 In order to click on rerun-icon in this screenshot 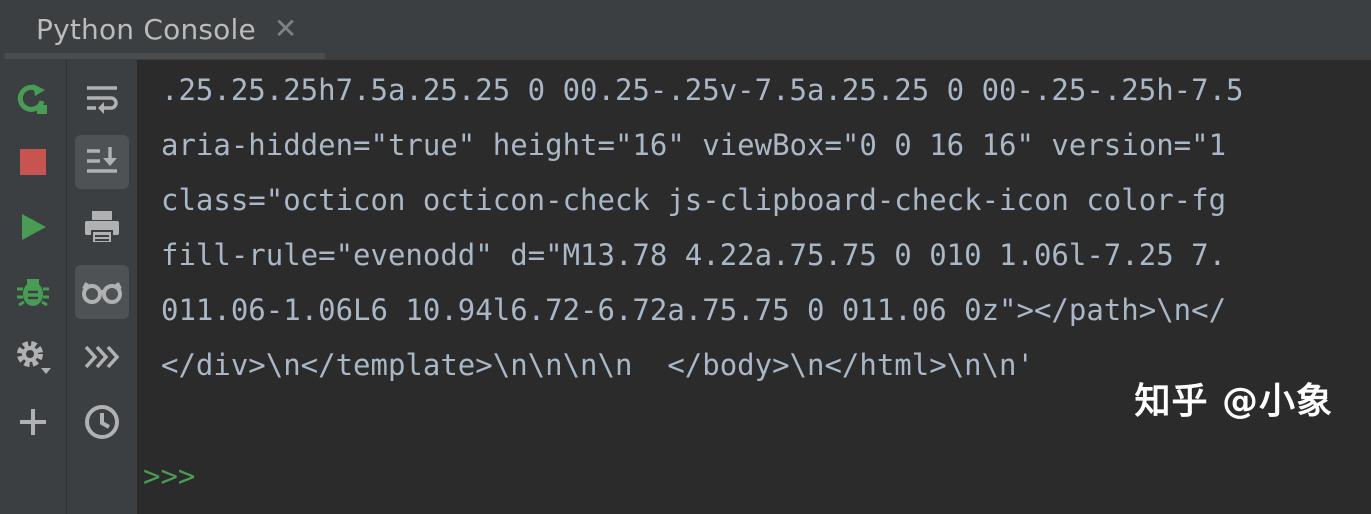, I will do `click(32, 99)`.